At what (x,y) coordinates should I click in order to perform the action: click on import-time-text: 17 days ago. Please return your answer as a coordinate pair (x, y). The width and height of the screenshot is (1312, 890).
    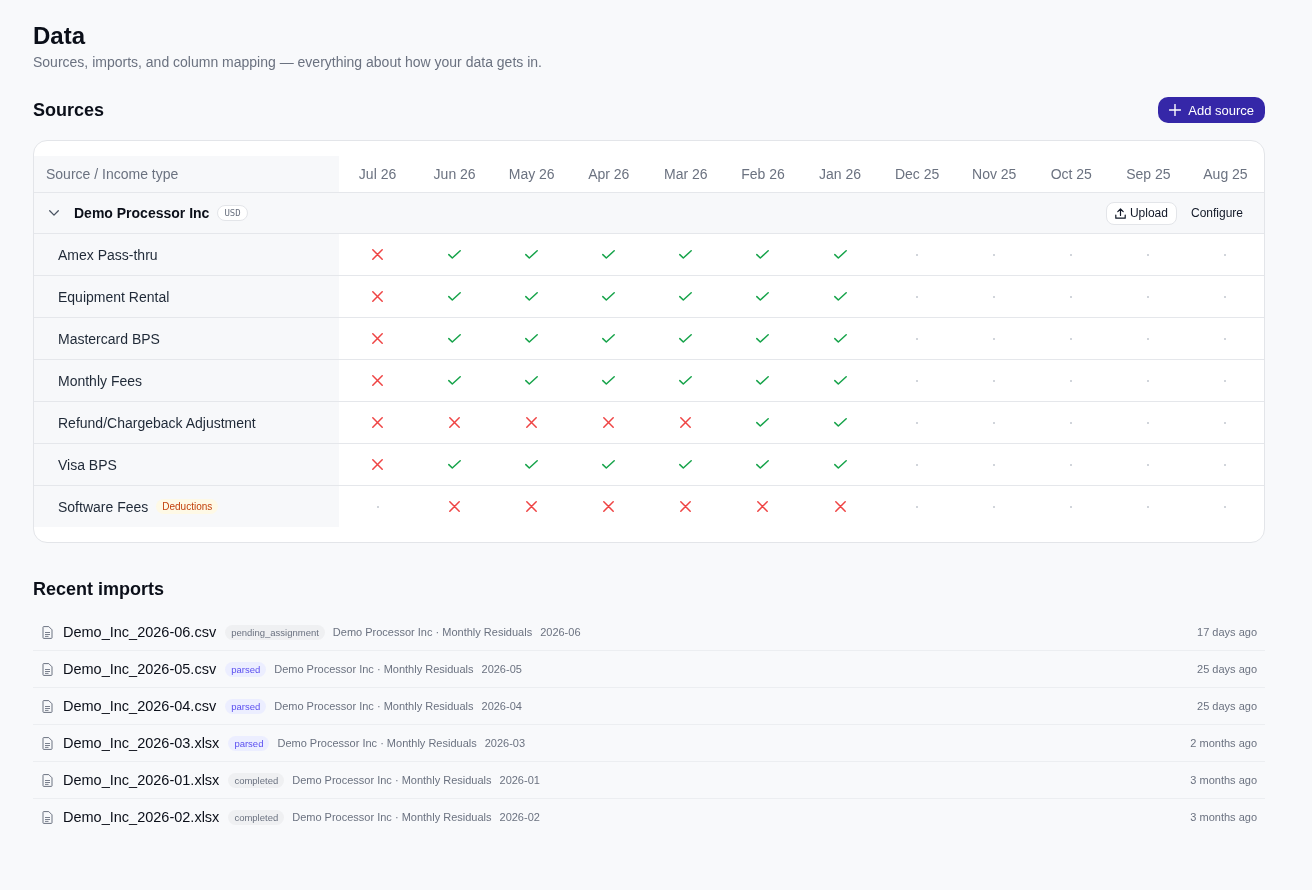
    Looking at the image, I should click on (1227, 632).